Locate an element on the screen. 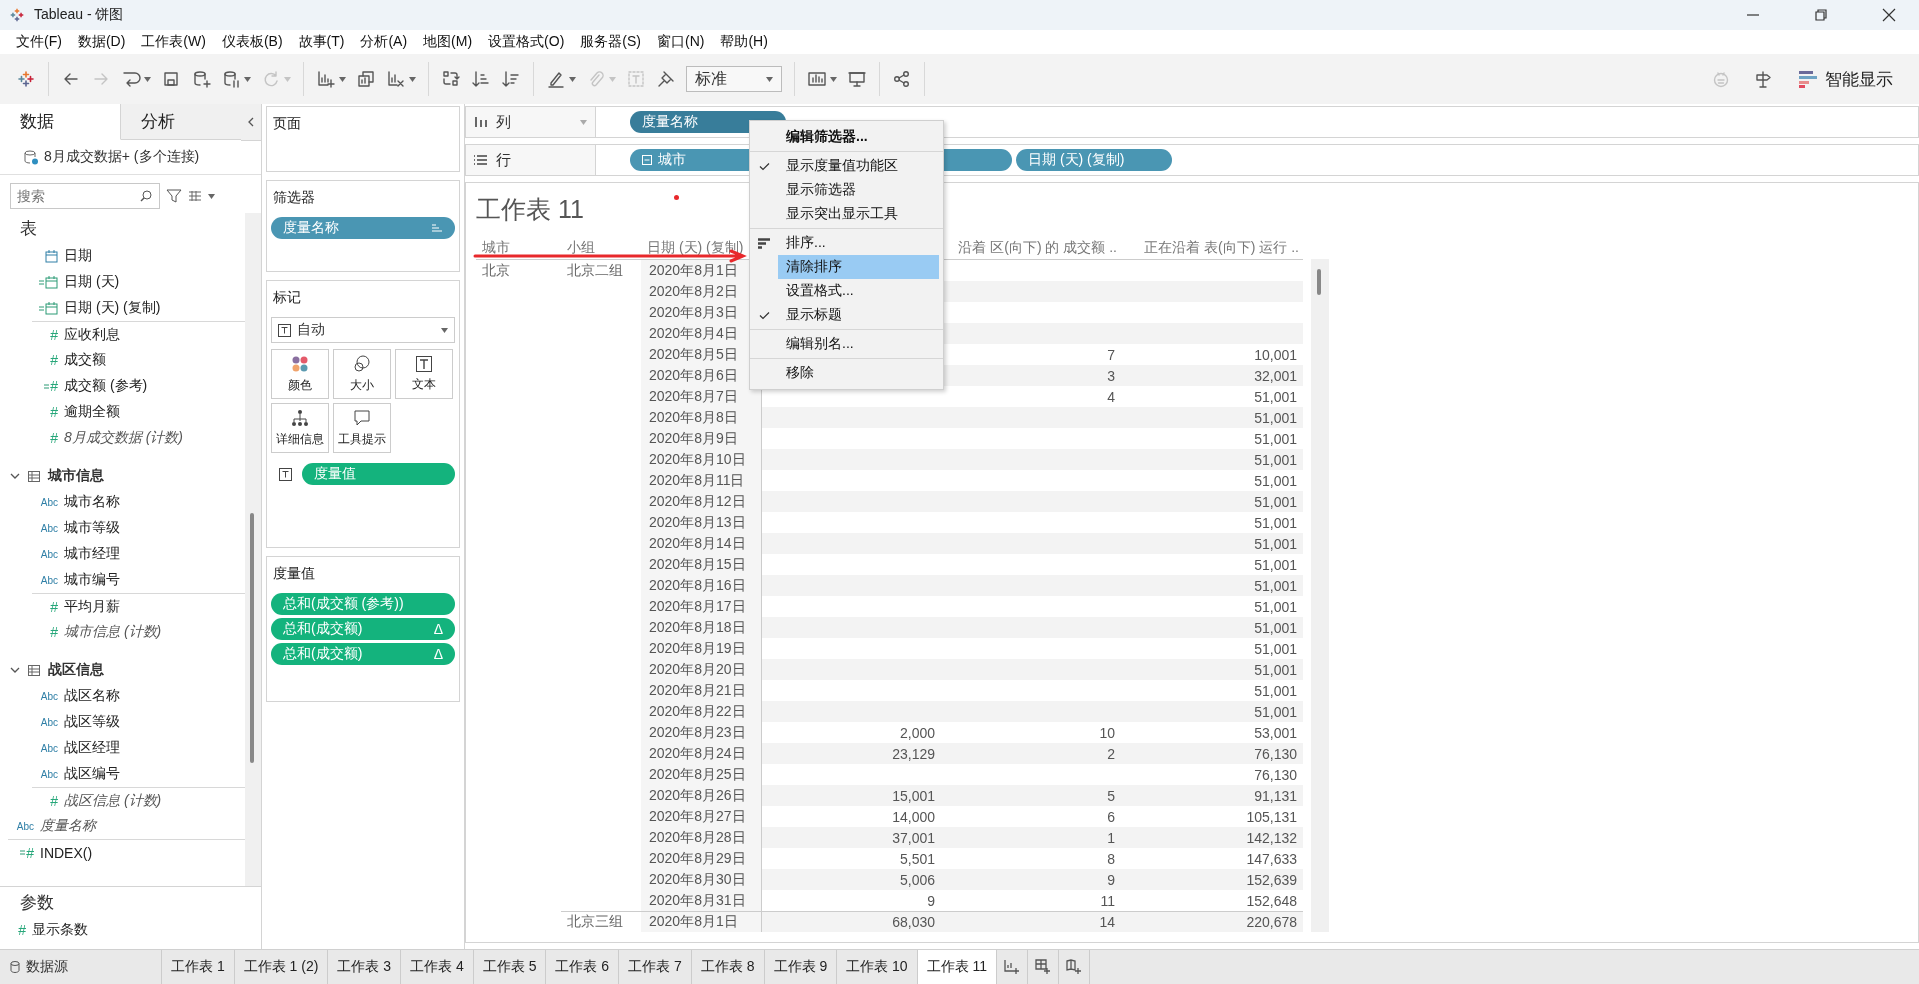  close-icon is located at coordinates (1889, 15).